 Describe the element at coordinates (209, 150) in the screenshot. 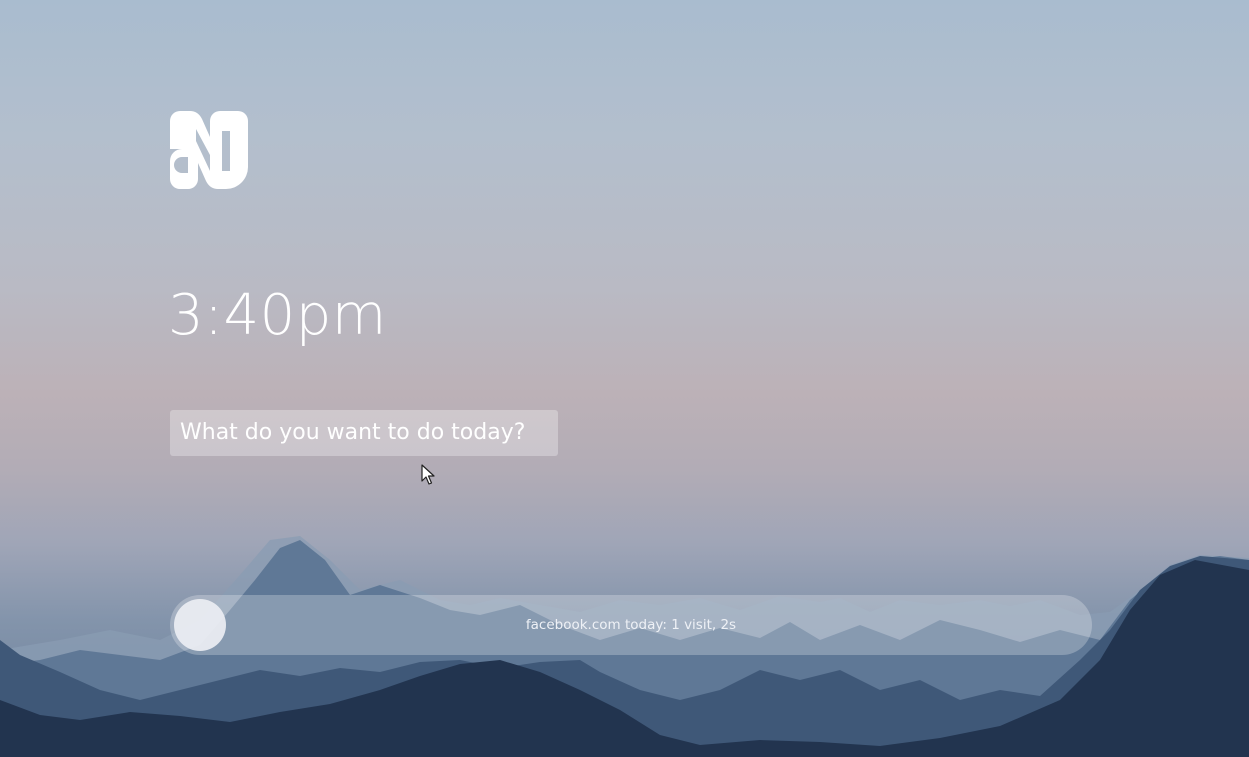

I see `app-logo-icon` at that location.